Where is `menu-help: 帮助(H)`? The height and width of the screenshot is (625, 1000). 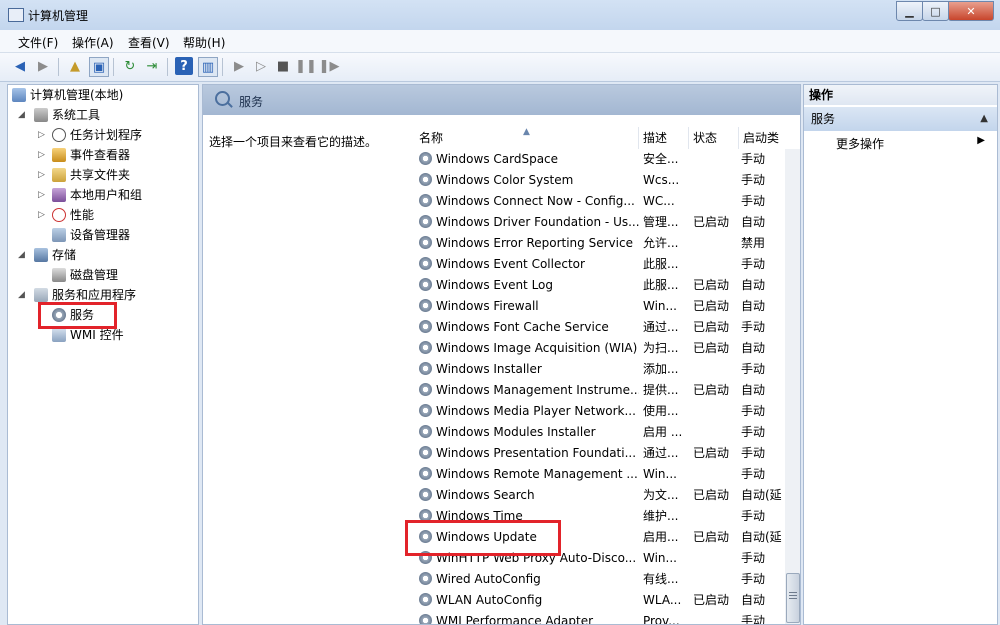
menu-help: 帮助(H) is located at coordinates (204, 42).